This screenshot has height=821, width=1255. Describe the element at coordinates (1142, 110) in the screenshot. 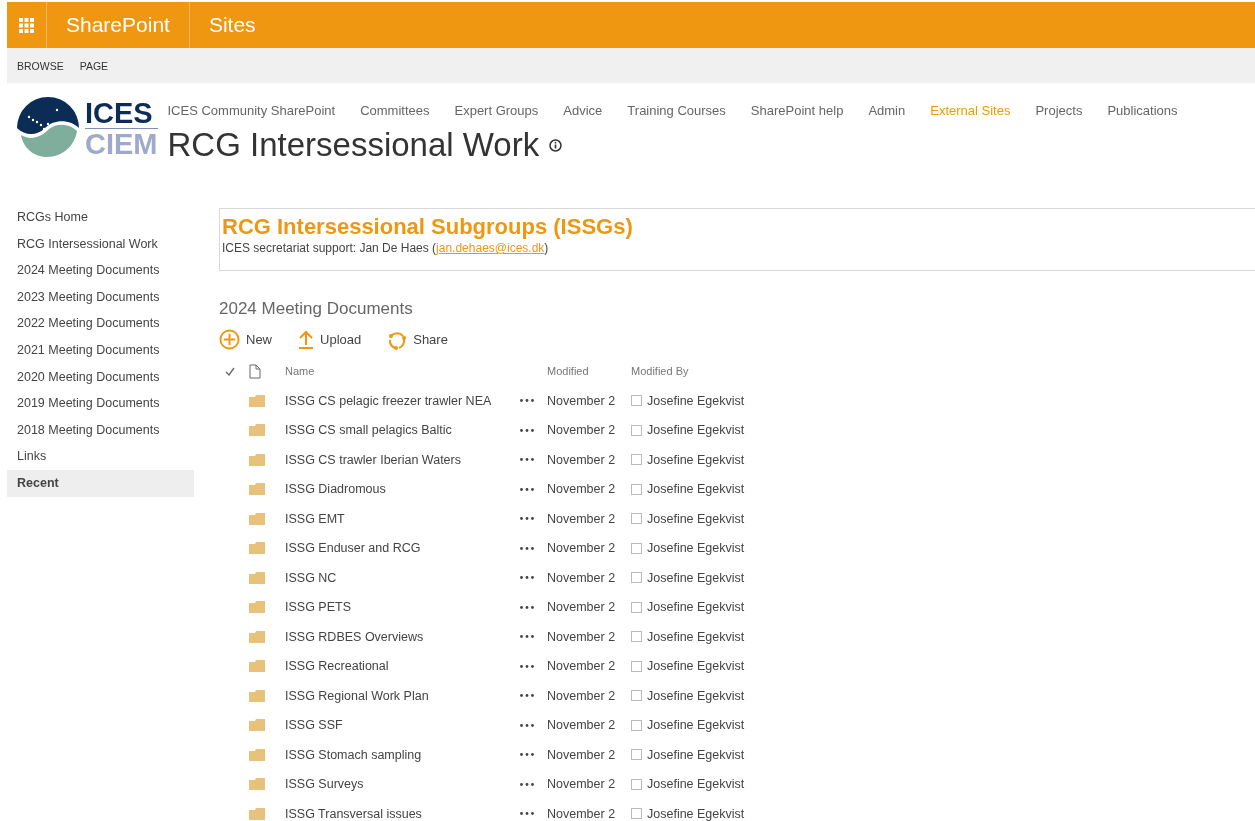

I see `nav-link: Publications` at that location.